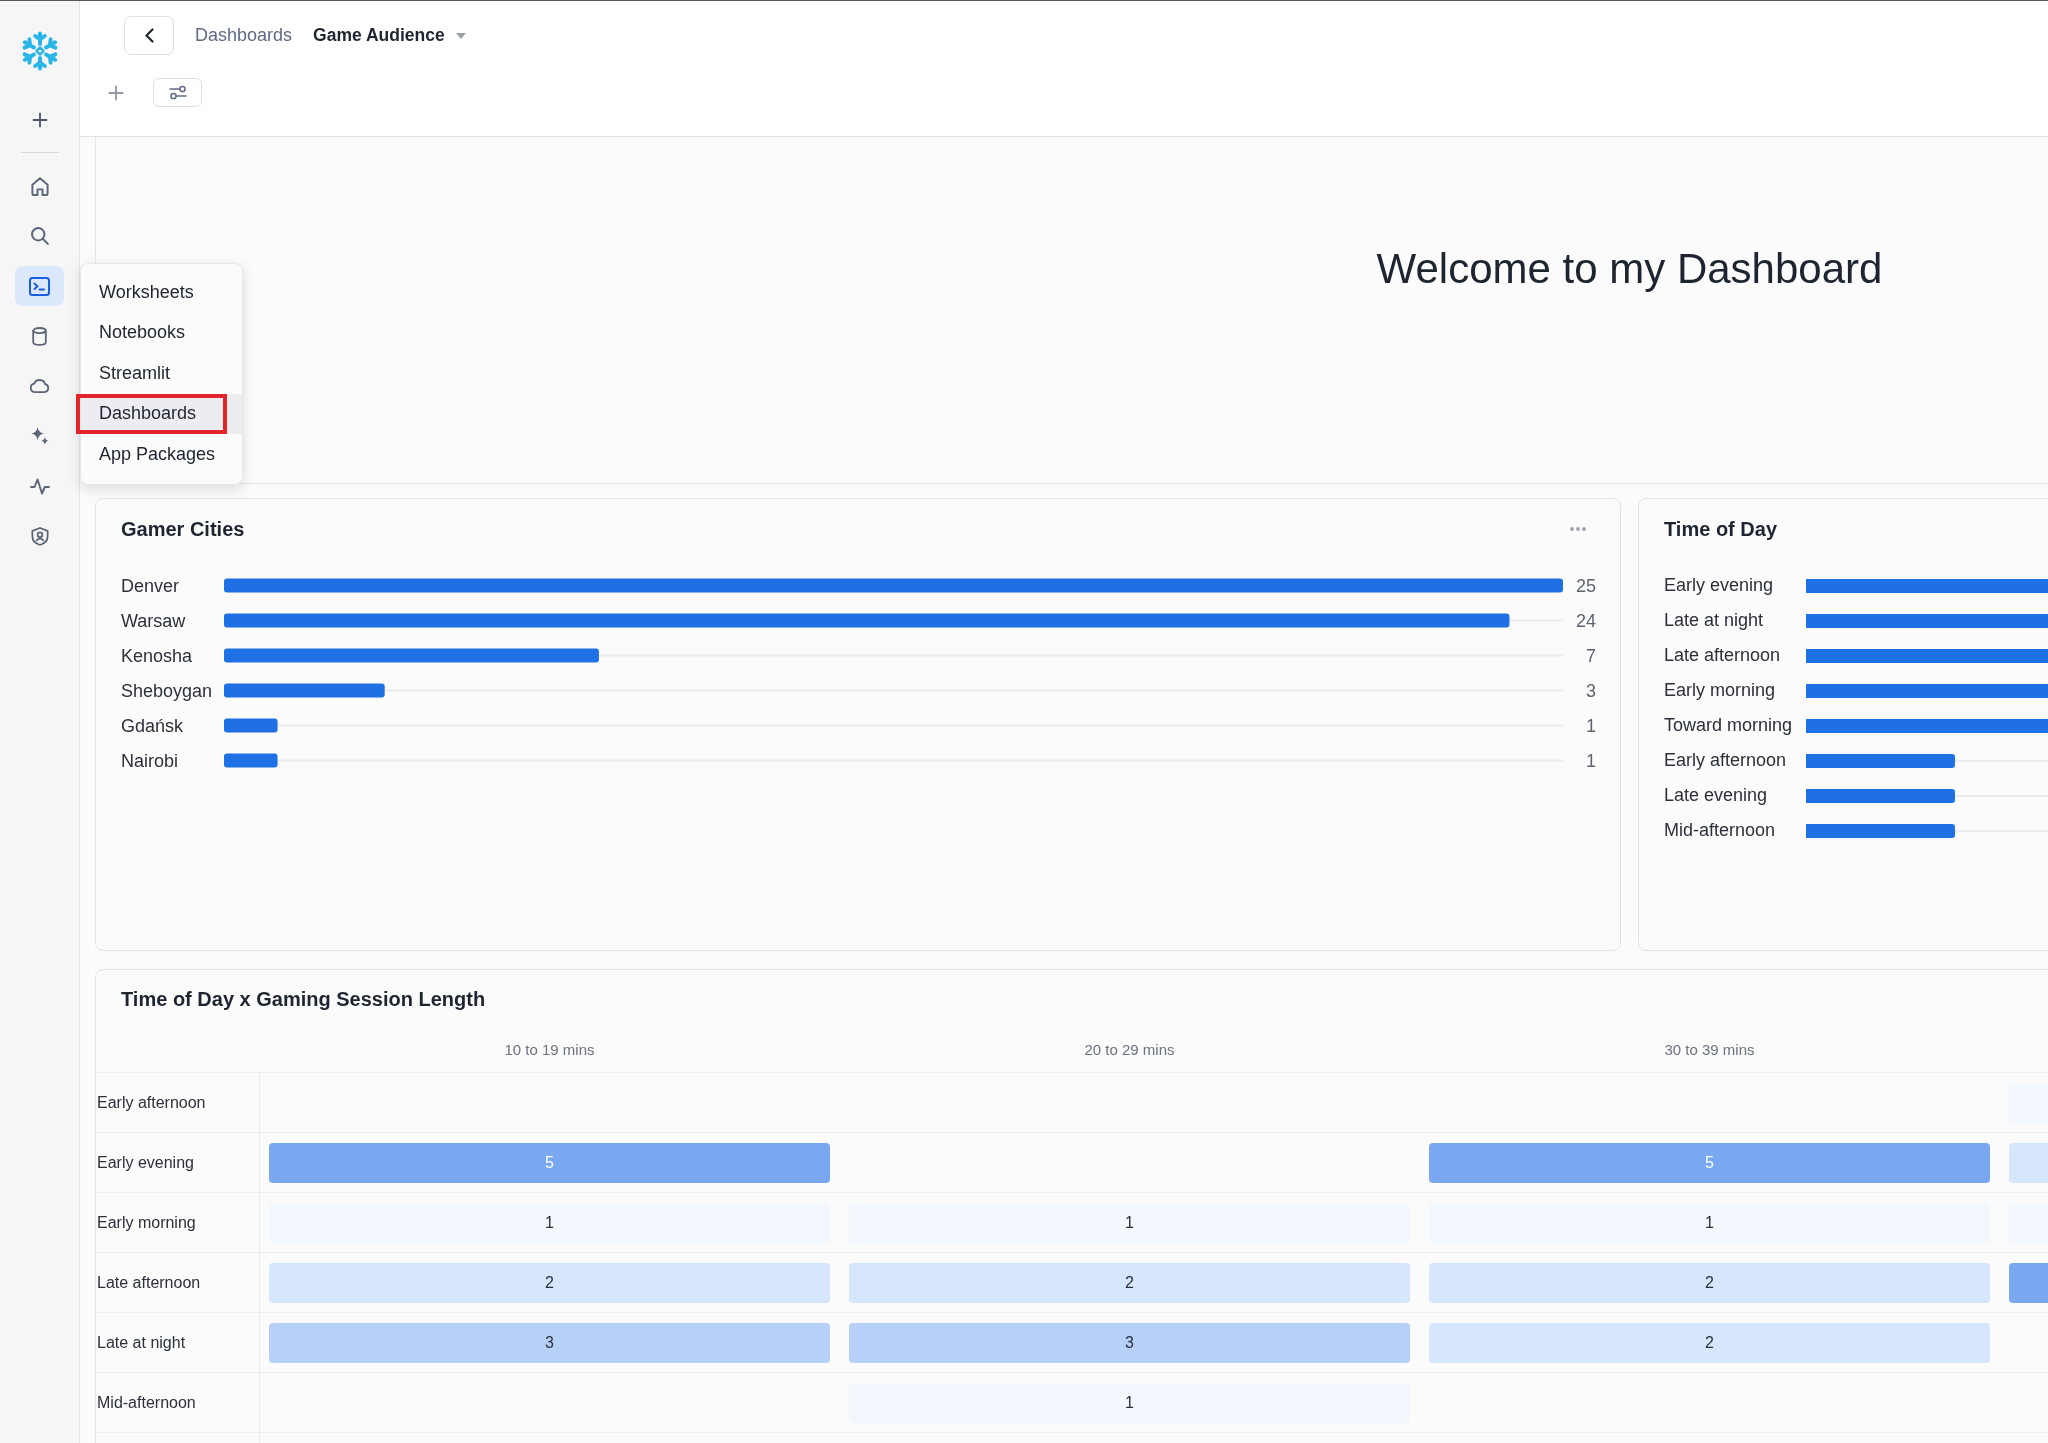 This screenshot has width=2048, height=1443. I want to click on database-icon, so click(39, 336).